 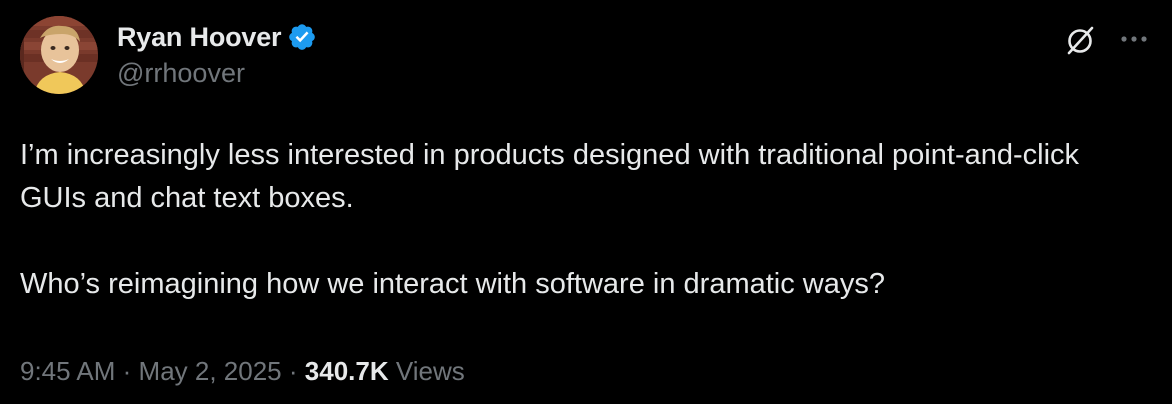 I want to click on views-count: 340.7K, so click(x=347, y=371).